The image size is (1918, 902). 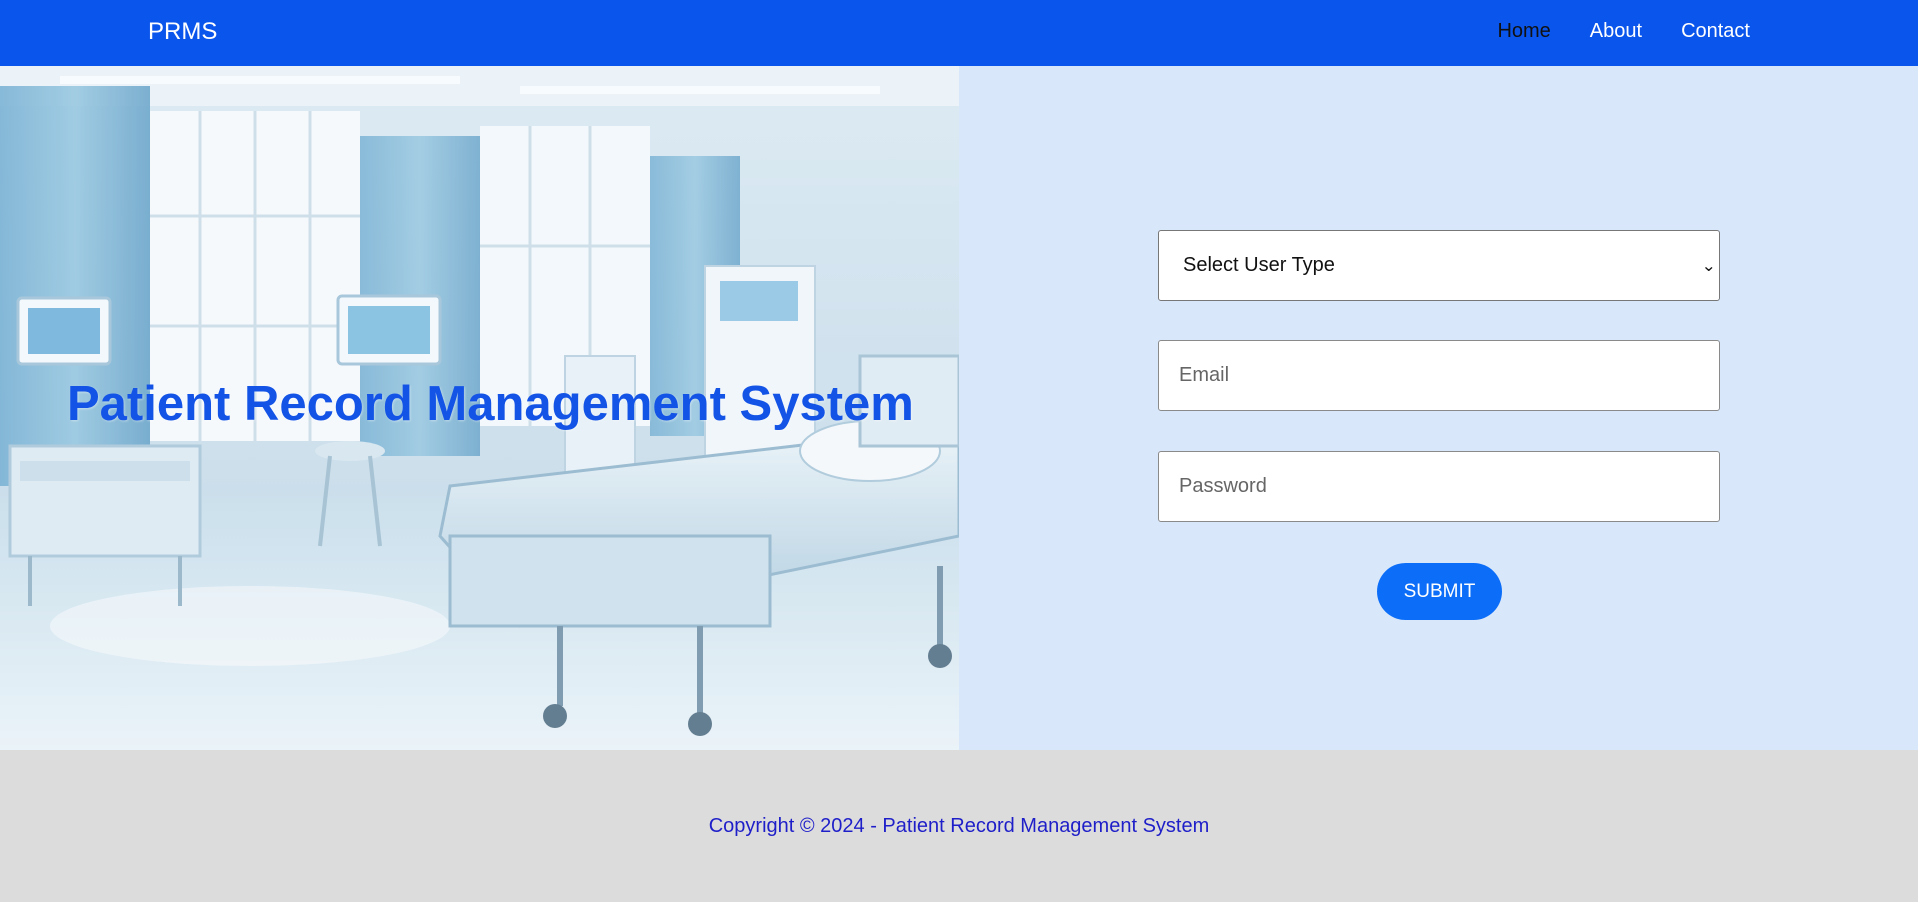 I want to click on top-navbar: PRMS Home About Contact, so click(x=959, y=33).